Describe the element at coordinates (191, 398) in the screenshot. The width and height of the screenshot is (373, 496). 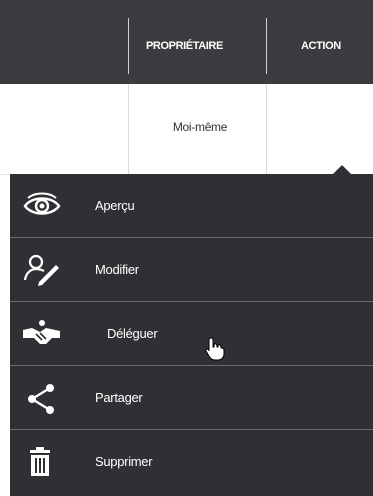
I see `menu-item-partager: Partager` at that location.